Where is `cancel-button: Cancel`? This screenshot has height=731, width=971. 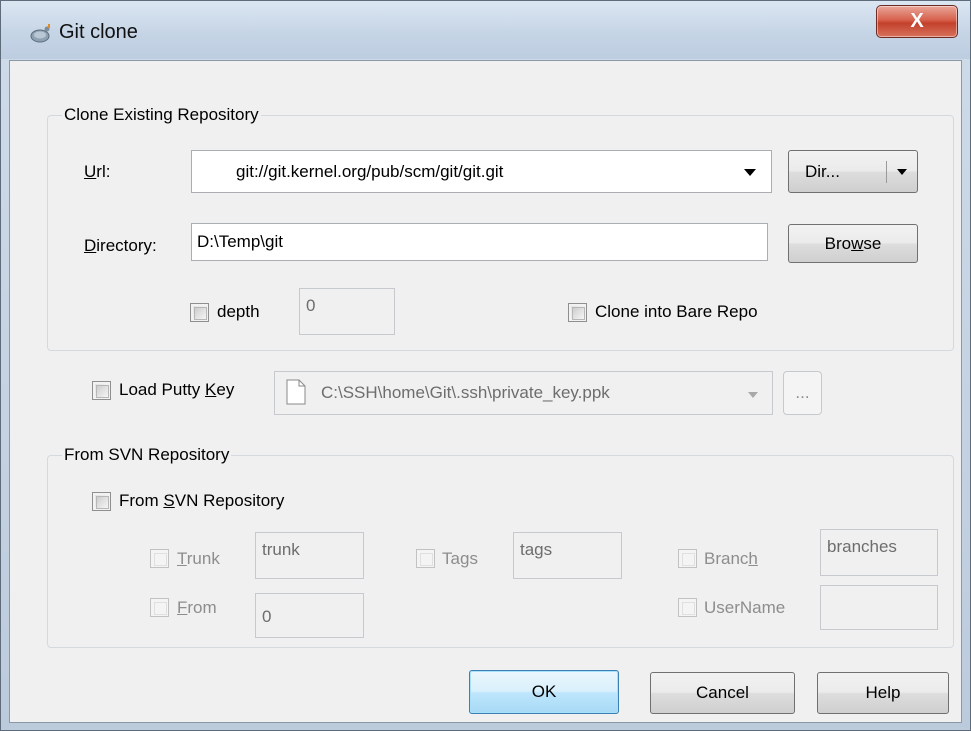
cancel-button: Cancel is located at coordinates (722, 693).